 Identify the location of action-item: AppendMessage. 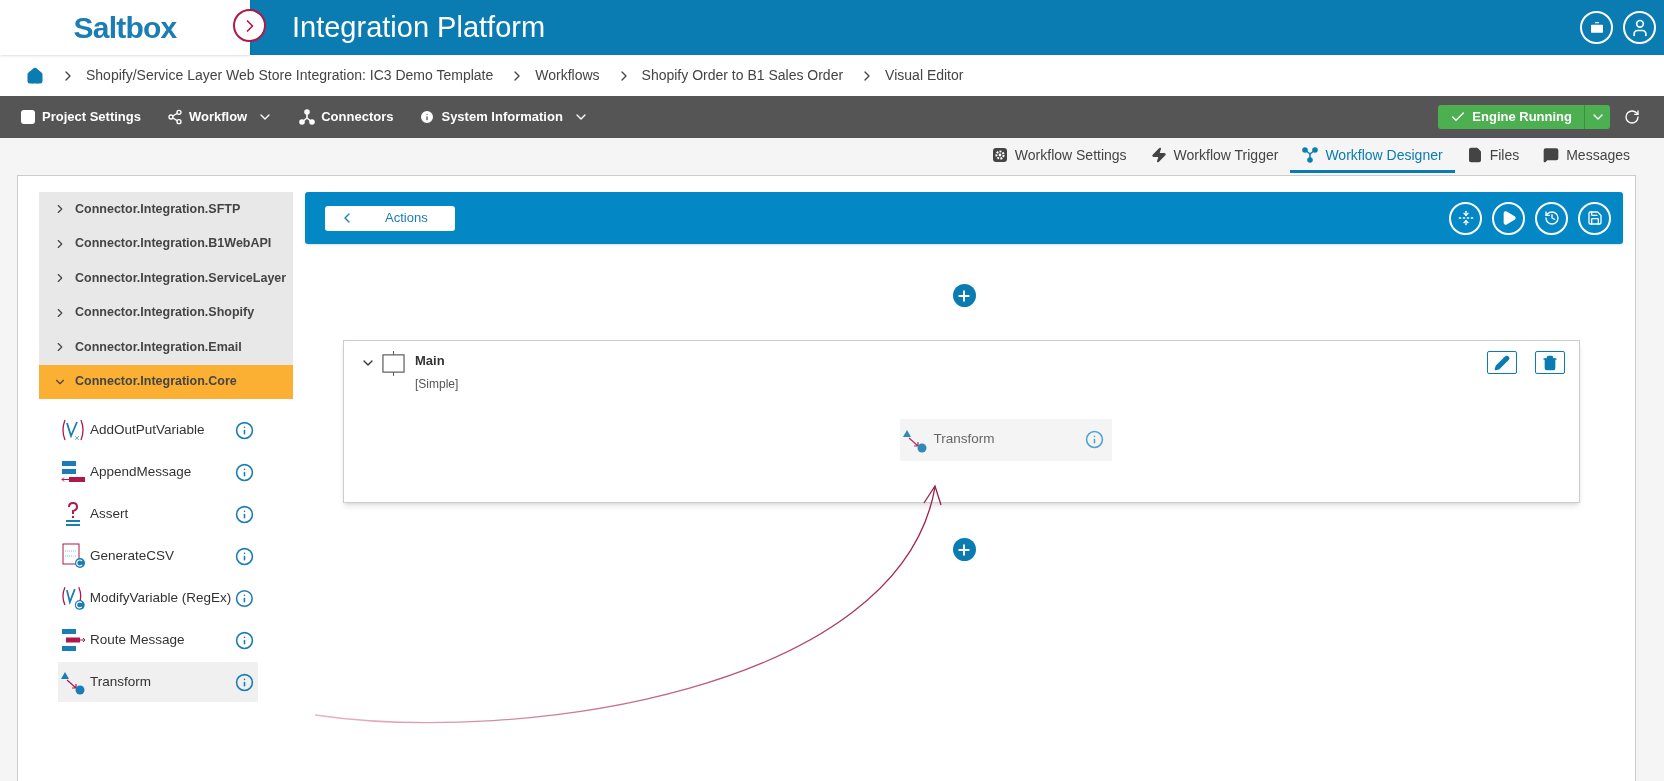
(158, 472).